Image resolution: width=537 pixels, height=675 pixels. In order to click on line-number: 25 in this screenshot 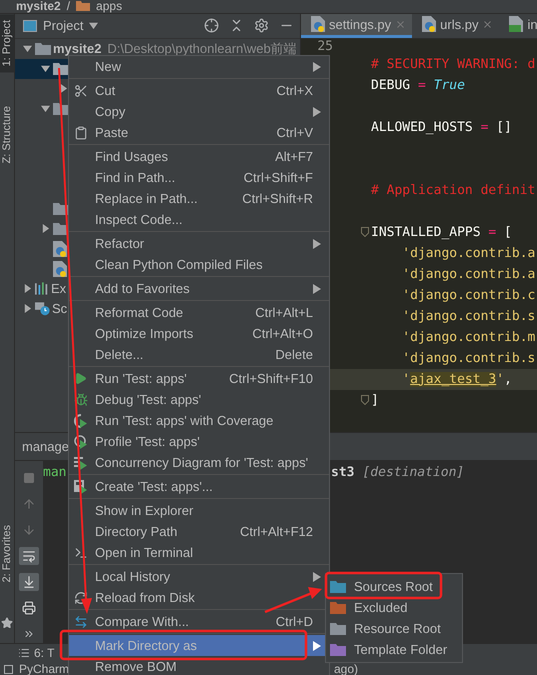, I will do `click(325, 46)`.